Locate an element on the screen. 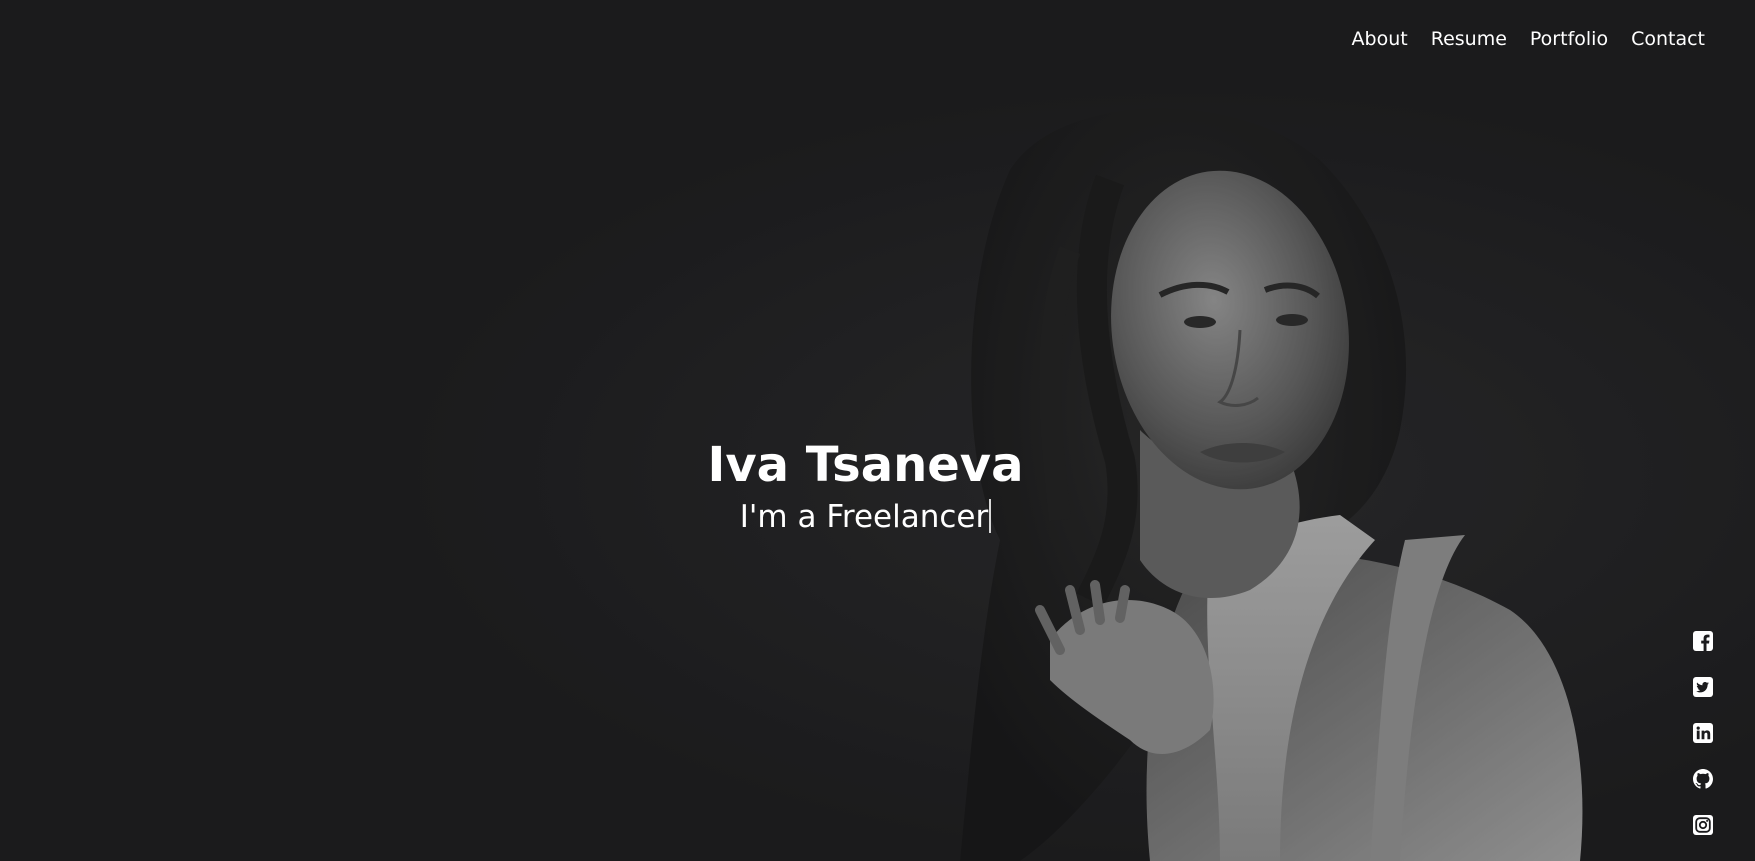 This screenshot has height=861, width=1755. facebook-link is located at coordinates (1703, 641).